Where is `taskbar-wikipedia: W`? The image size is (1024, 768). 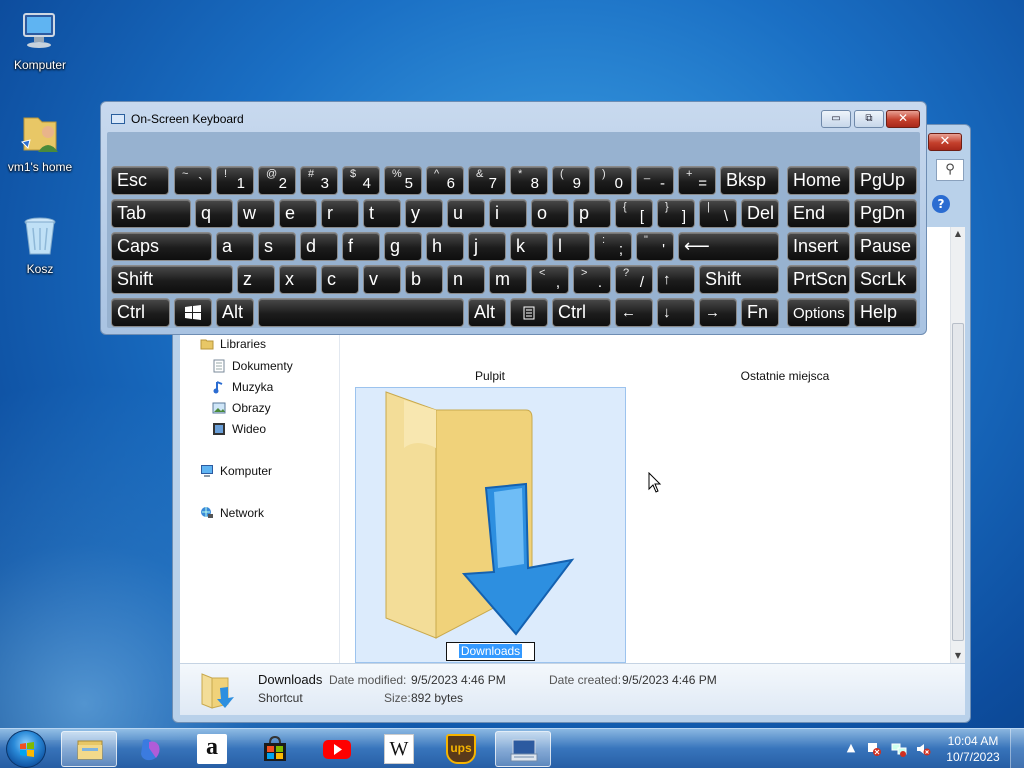
taskbar-wikipedia: W is located at coordinates (399, 749).